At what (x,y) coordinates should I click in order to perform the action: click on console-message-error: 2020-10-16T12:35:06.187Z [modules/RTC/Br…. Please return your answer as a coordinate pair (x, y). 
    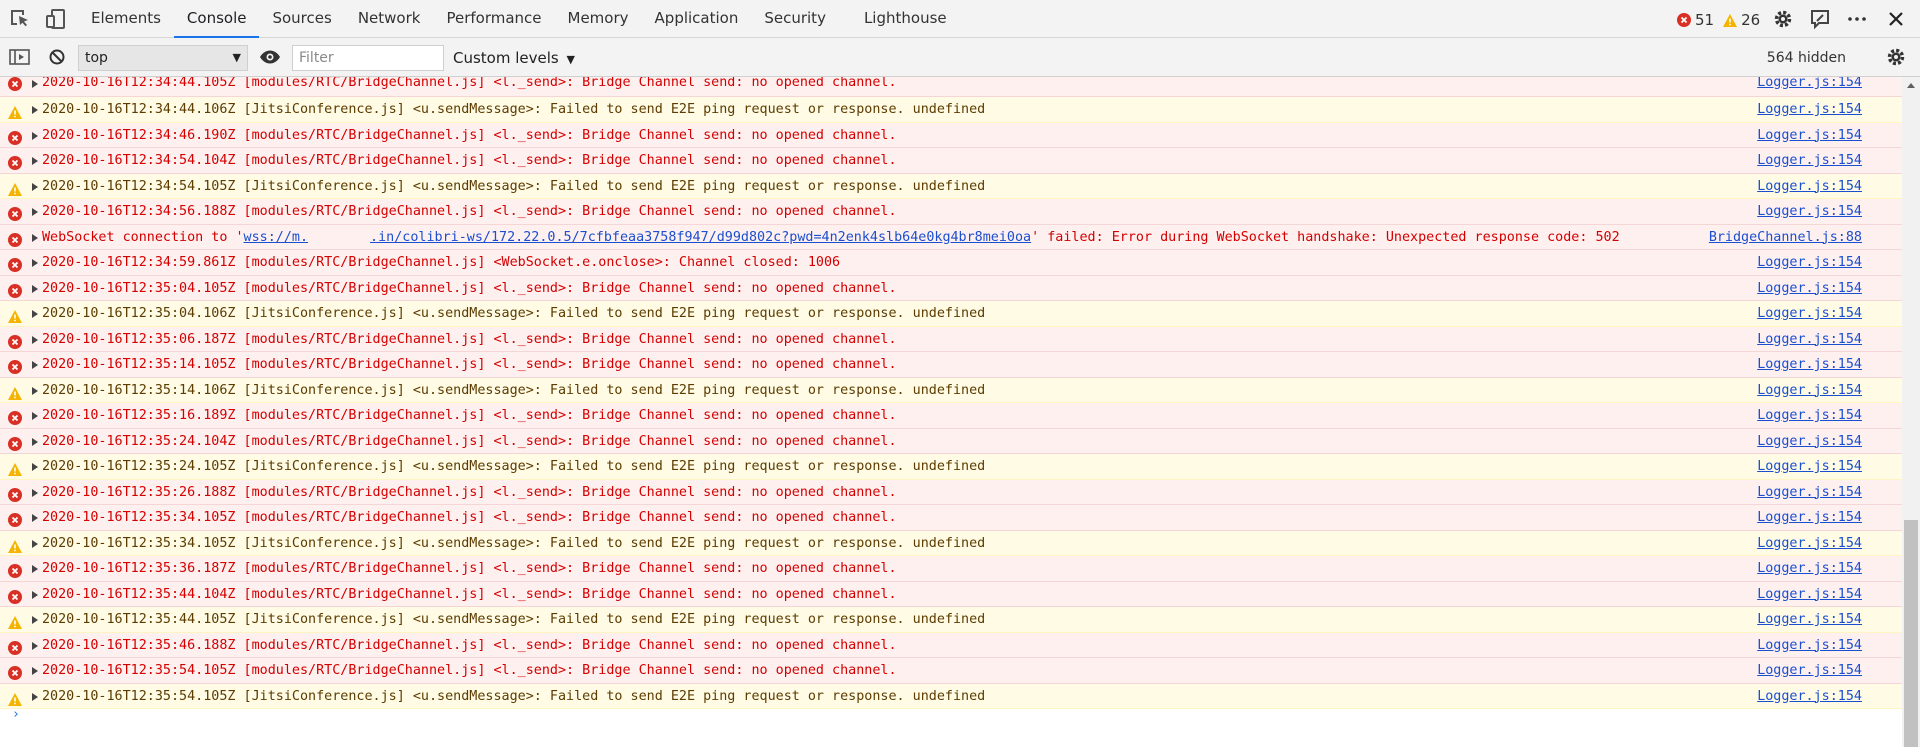
    Looking at the image, I should click on (951, 339).